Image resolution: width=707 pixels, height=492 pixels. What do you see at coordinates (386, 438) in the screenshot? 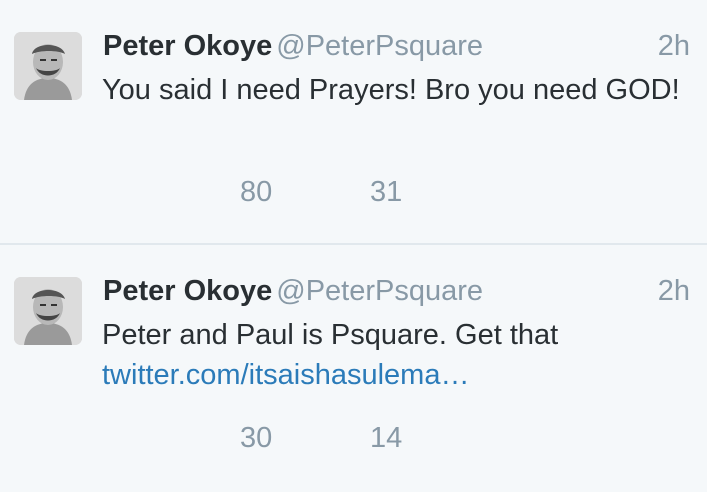
I see `like-count: 14` at bounding box center [386, 438].